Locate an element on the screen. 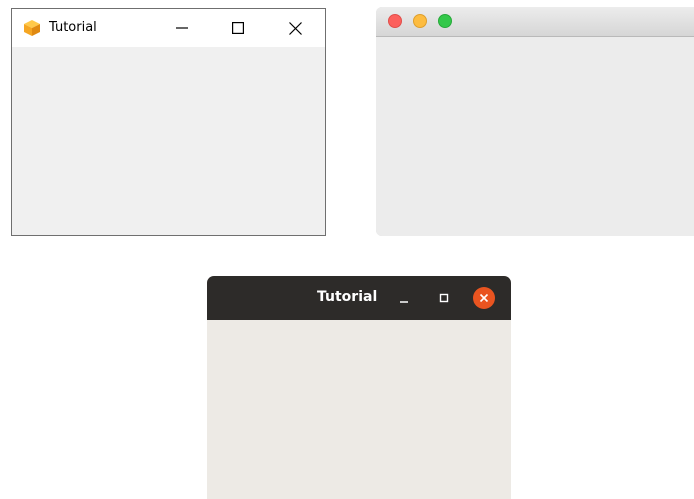 The image size is (694, 499). macos-title-bar is located at coordinates (535, 22).